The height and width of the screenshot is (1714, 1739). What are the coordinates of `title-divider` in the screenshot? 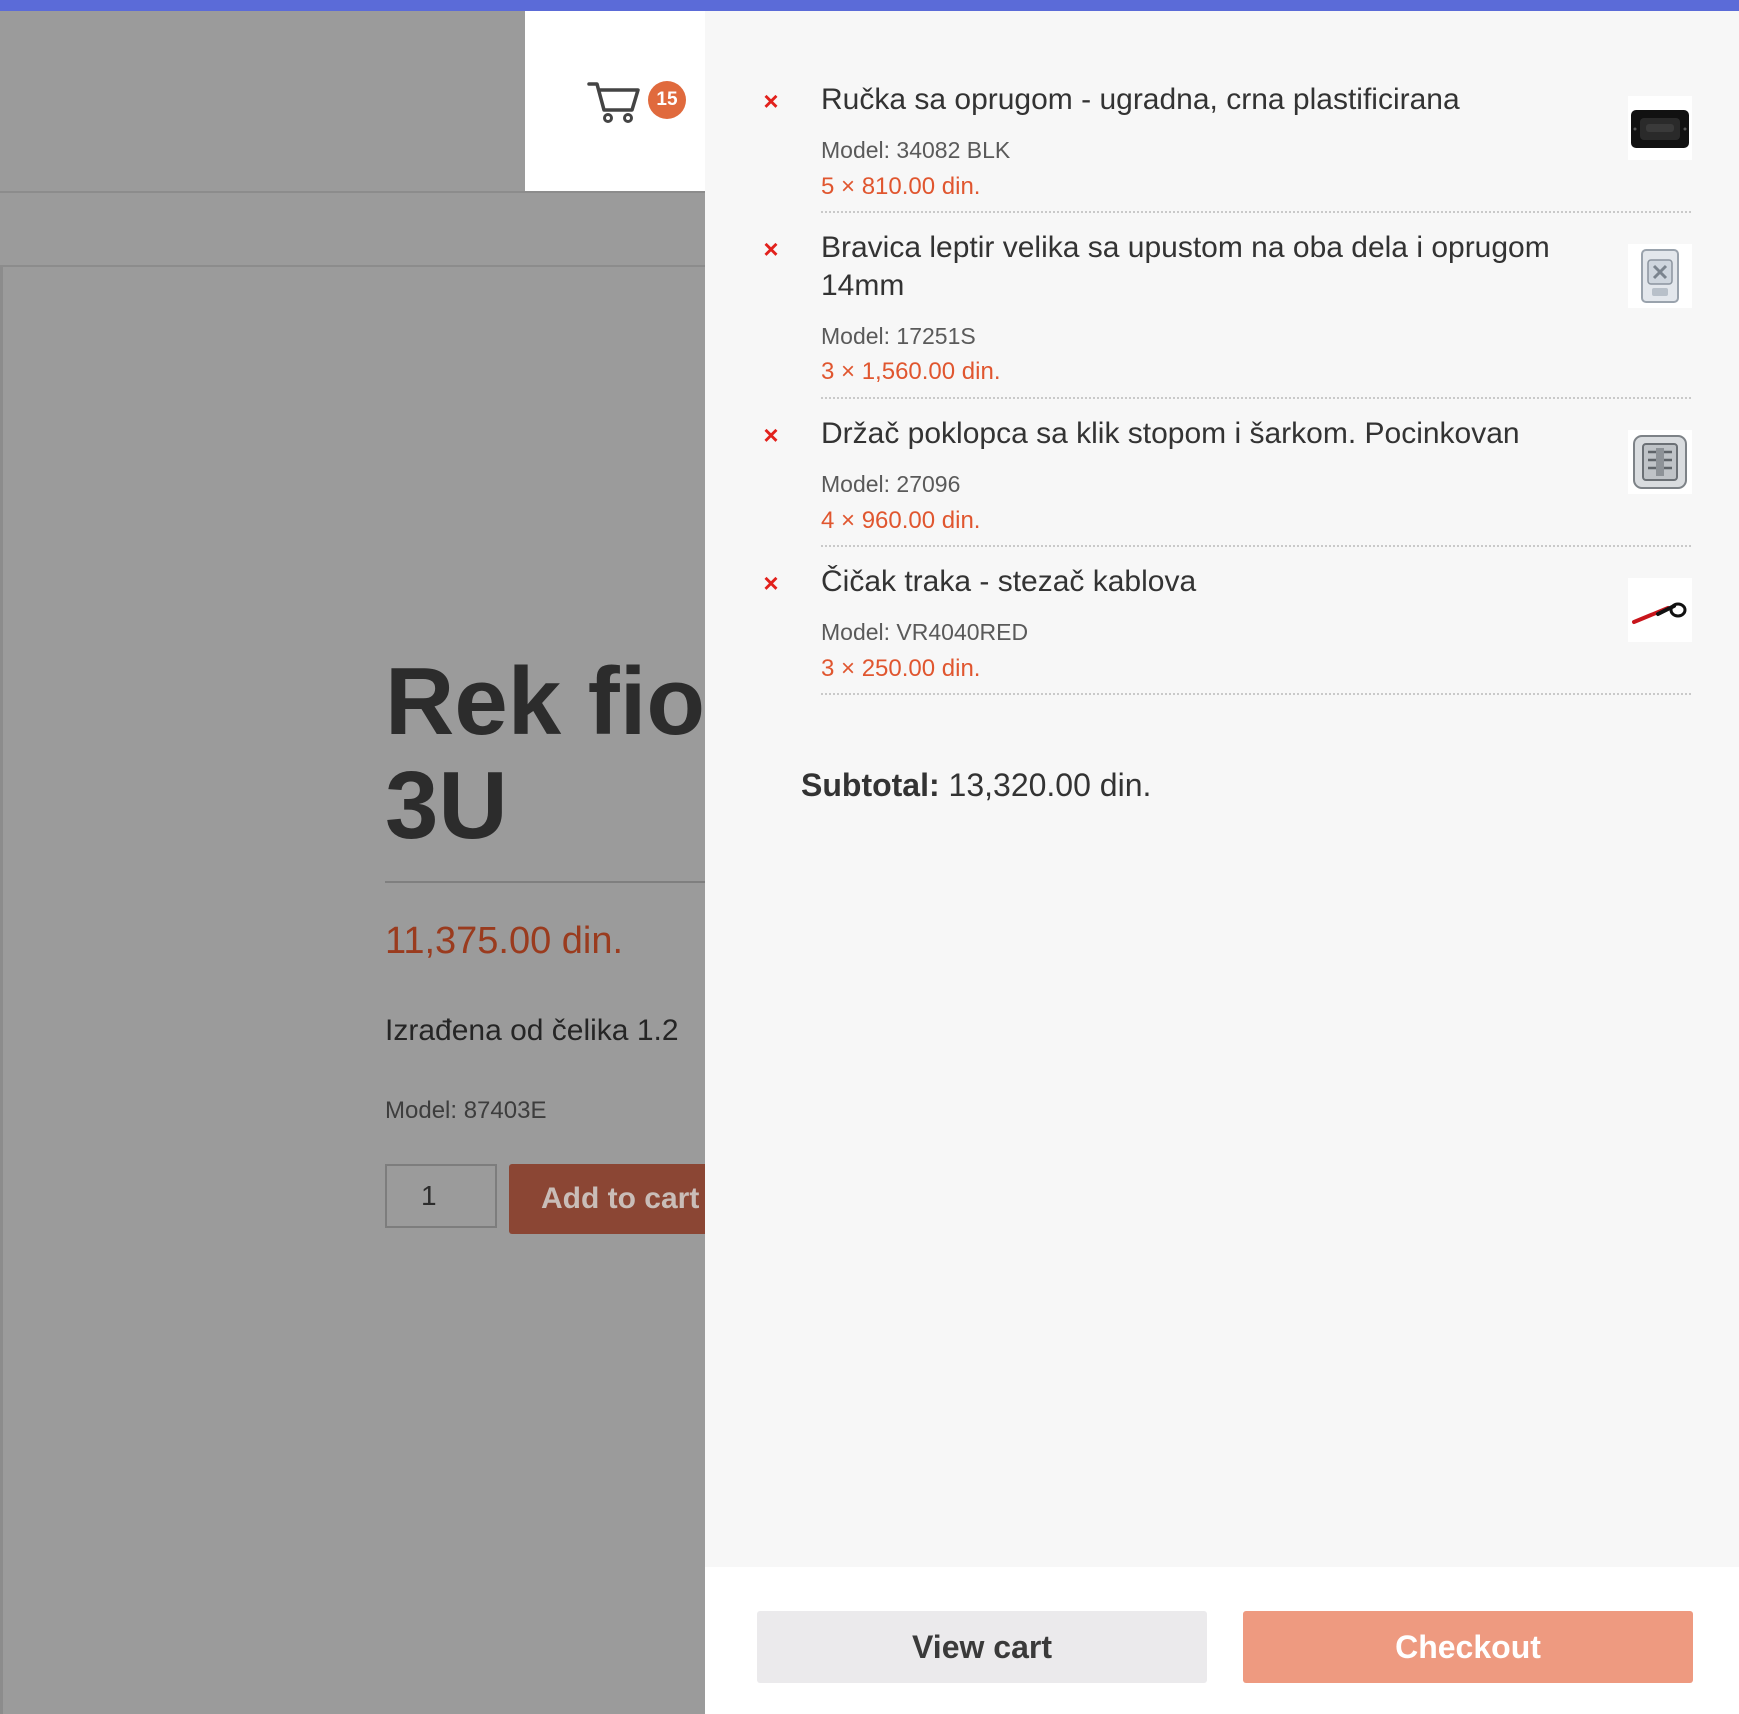 It's located at (550, 882).